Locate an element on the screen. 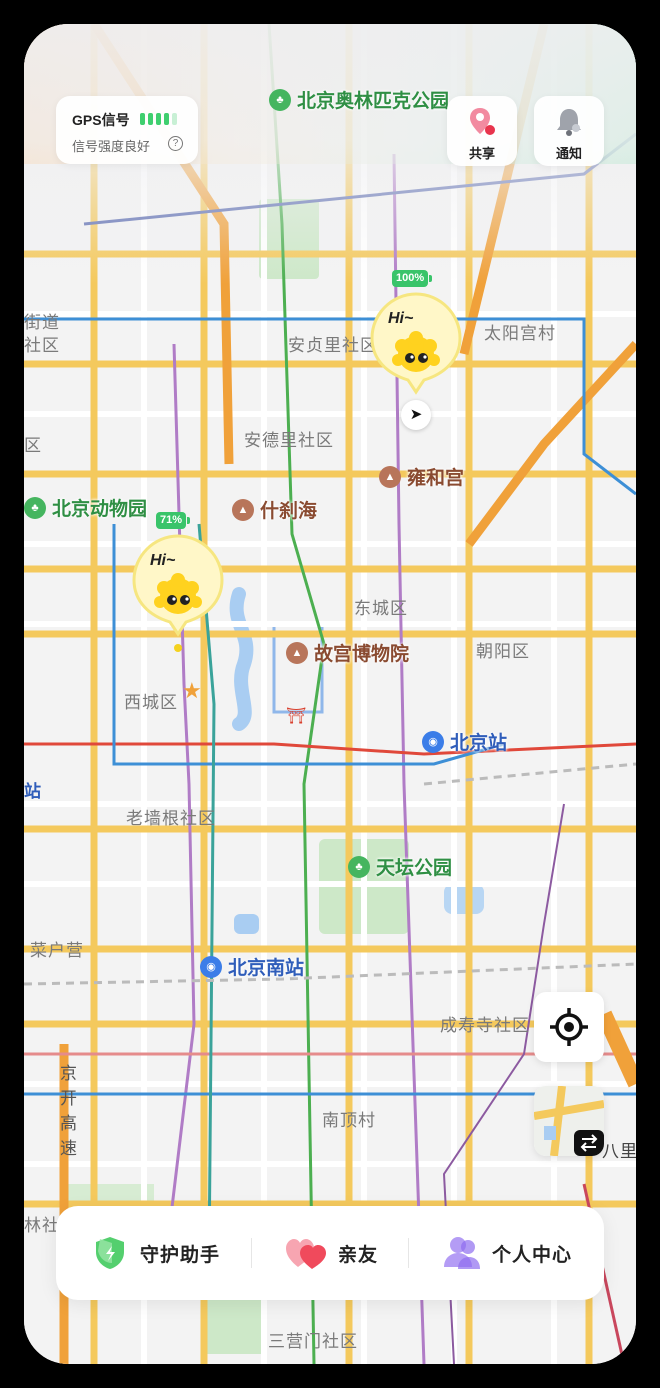  location-dot-icon is located at coordinates (178, 648).